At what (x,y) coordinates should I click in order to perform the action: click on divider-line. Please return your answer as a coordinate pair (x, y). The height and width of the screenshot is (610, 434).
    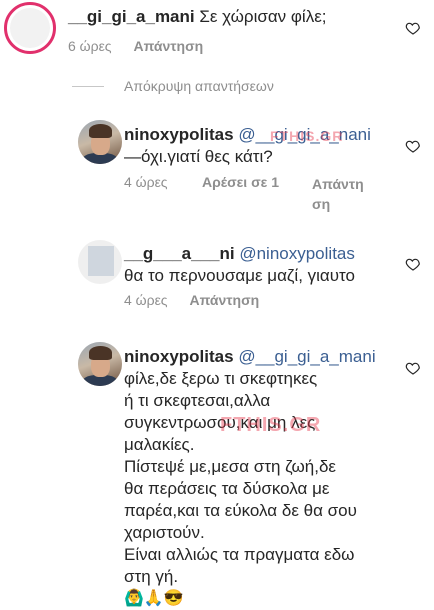
    Looking at the image, I should click on (88, 86).